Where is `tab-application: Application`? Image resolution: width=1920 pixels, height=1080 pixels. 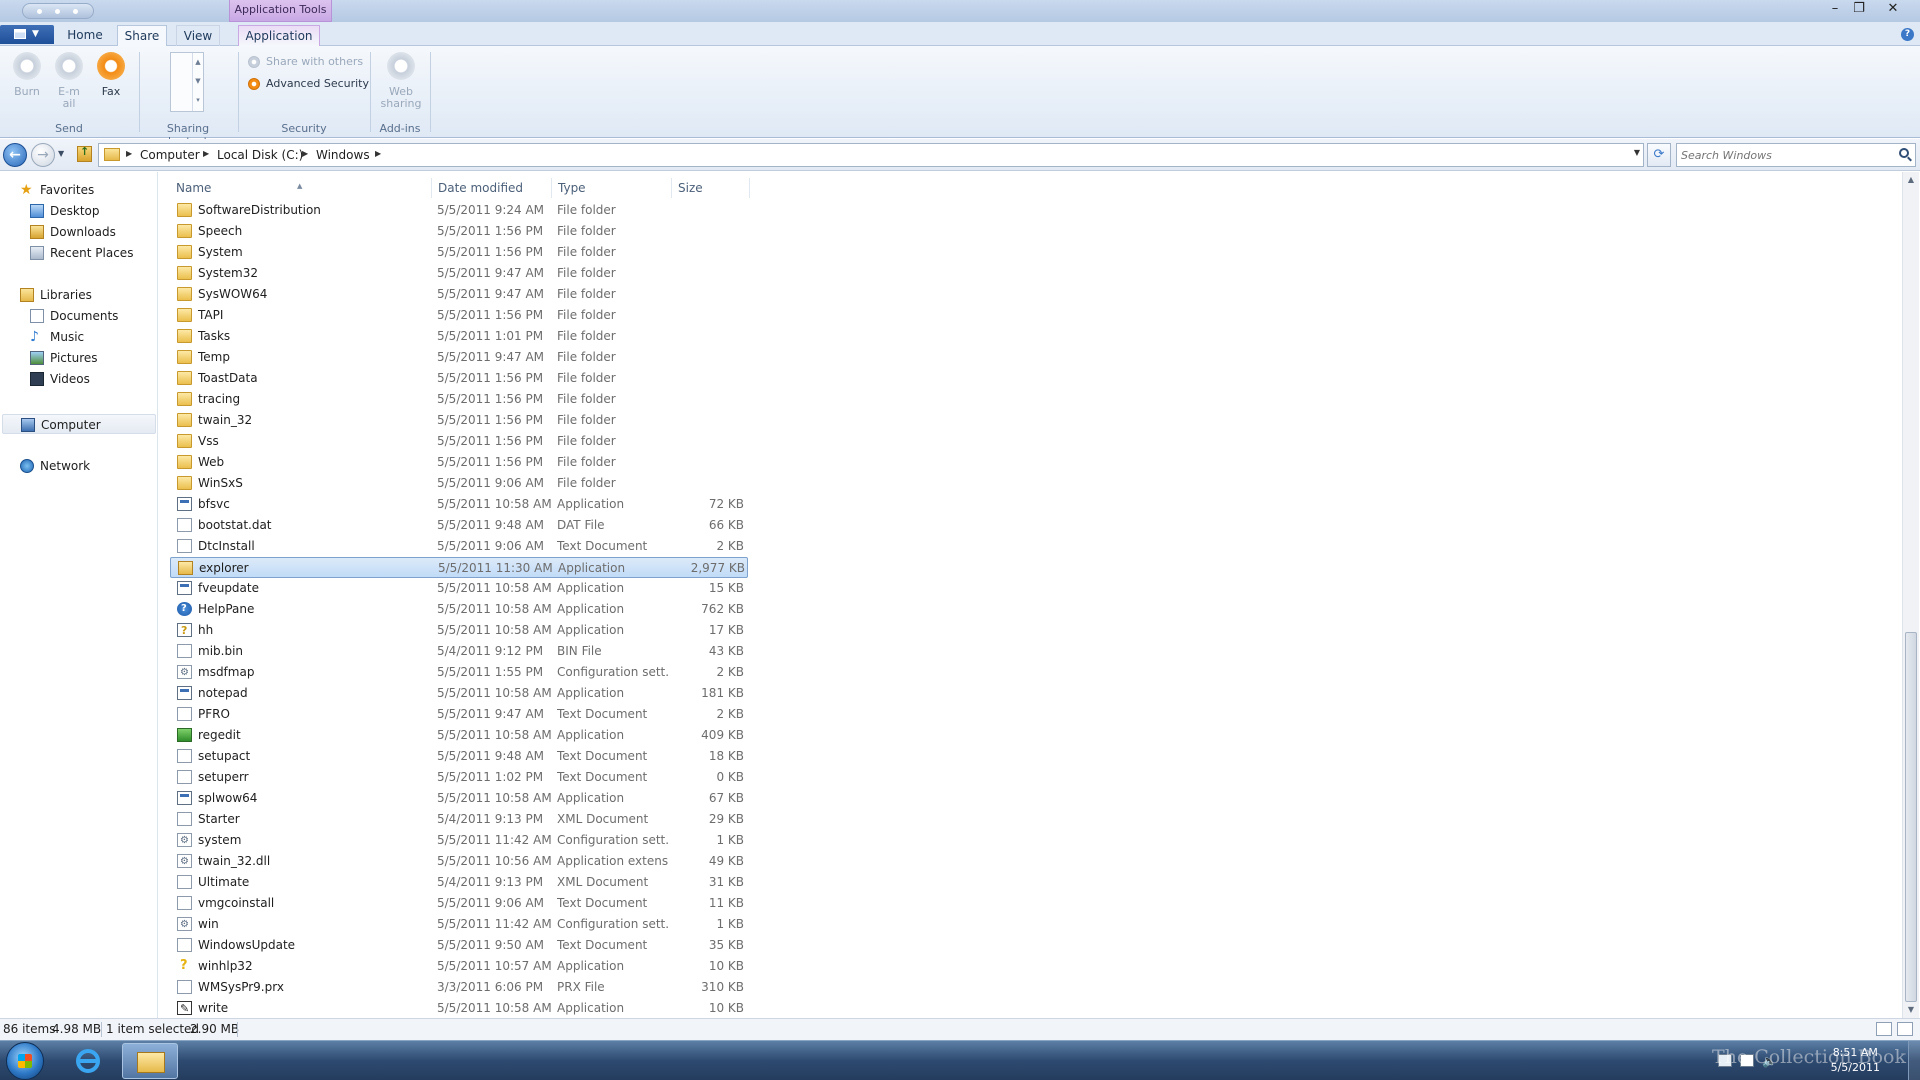
tab-application: Application is located at coordinates (279, 35).